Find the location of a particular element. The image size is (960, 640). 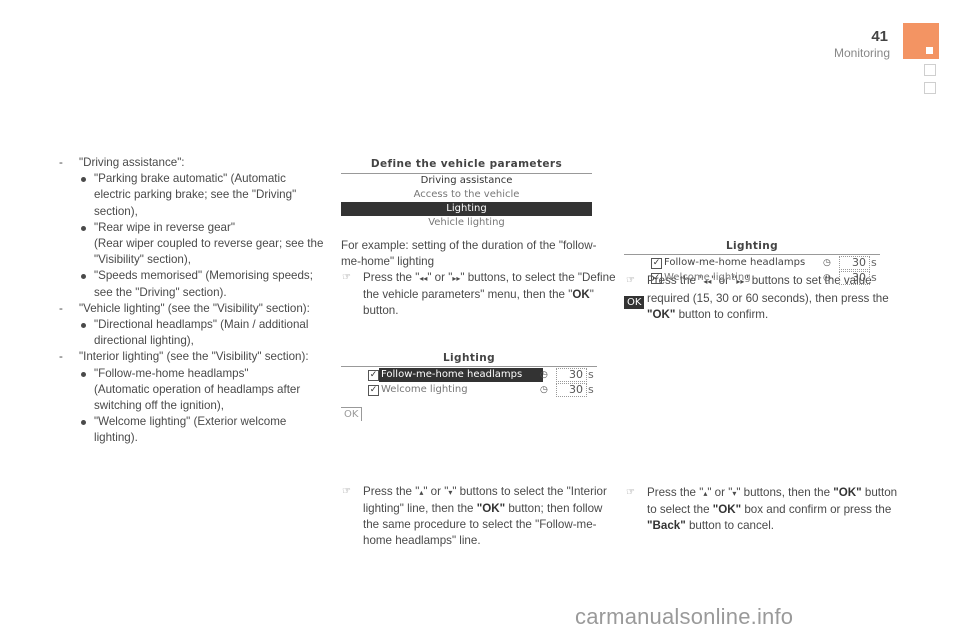

menu-item-driving-assistance: Driving assistance is located at coordinates (466, 181).